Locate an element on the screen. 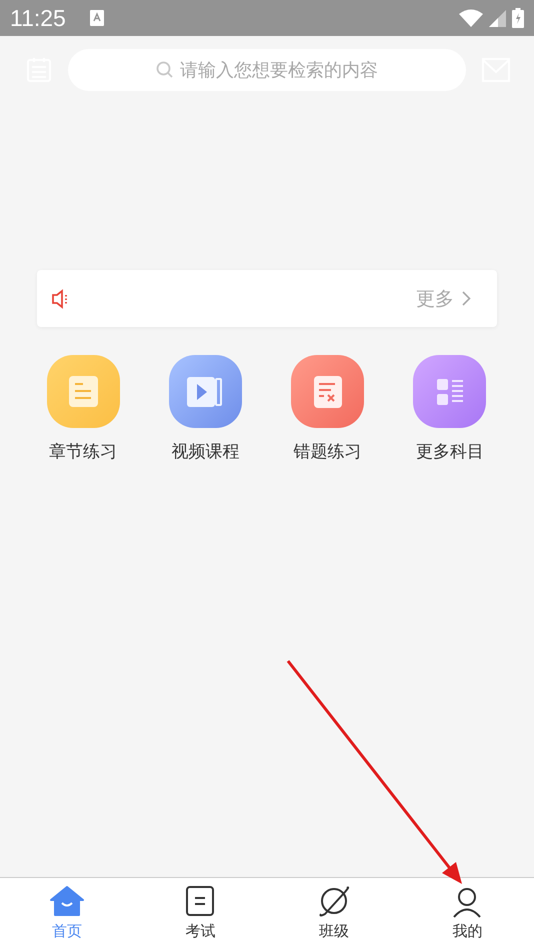 This screenshot has width=534, height=951. shortcut-item: 章节练习 is located at coordinates (83, 409).